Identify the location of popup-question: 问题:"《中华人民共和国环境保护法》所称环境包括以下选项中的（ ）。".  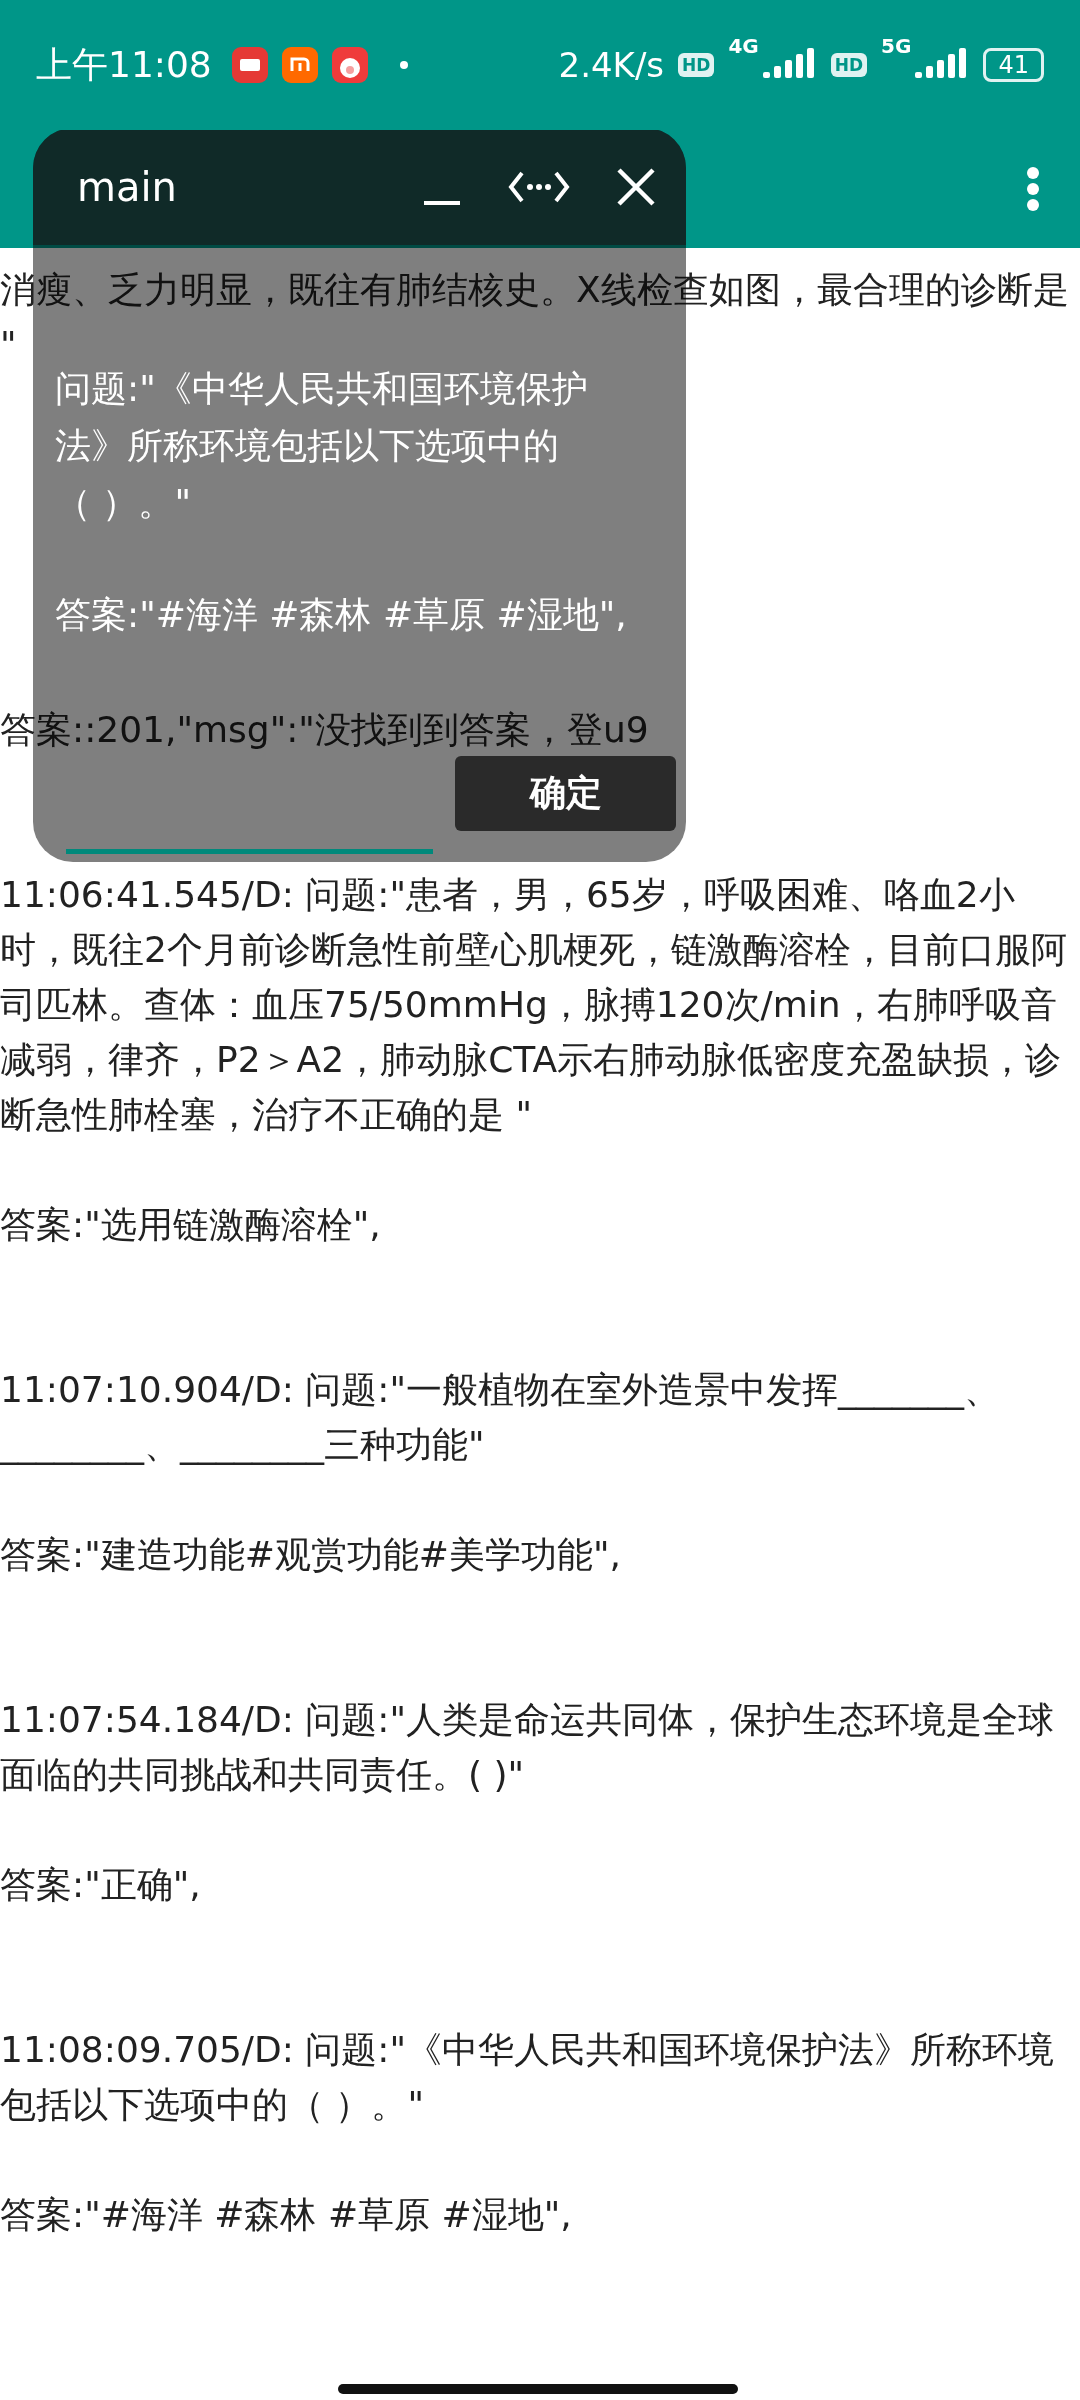
(321, 446).